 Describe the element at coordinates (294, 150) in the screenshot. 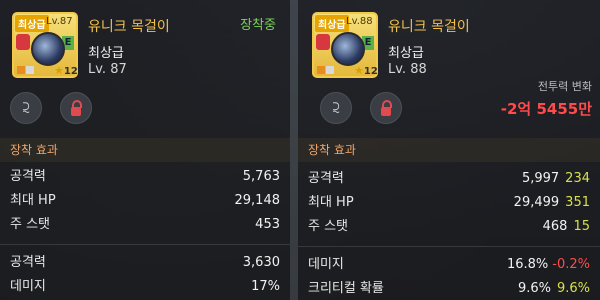

I see `panel-divider` at that location.